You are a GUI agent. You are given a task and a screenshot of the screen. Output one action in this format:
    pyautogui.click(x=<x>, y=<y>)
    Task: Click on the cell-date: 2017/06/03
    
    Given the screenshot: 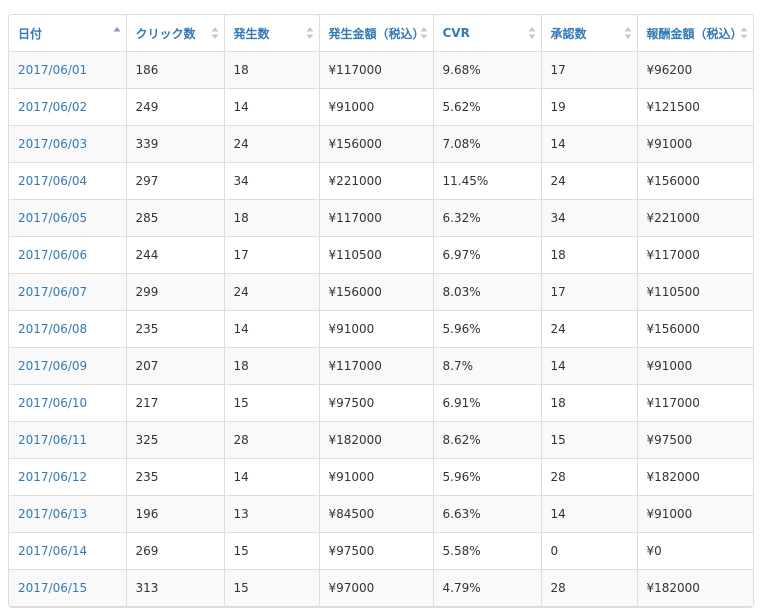 What is the action you would take?
    pyautogui.click(x=68, y=144)
    